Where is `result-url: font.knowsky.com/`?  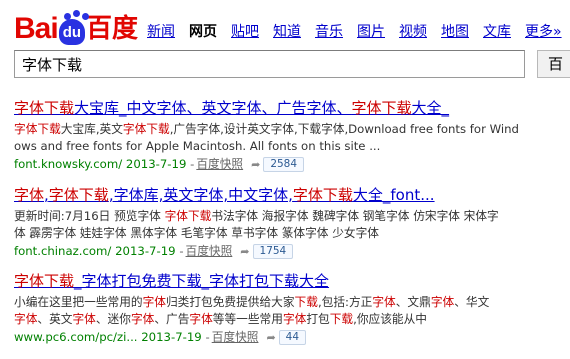 result-url: font.knowsky.com/ is located at coordinates (68, 164).